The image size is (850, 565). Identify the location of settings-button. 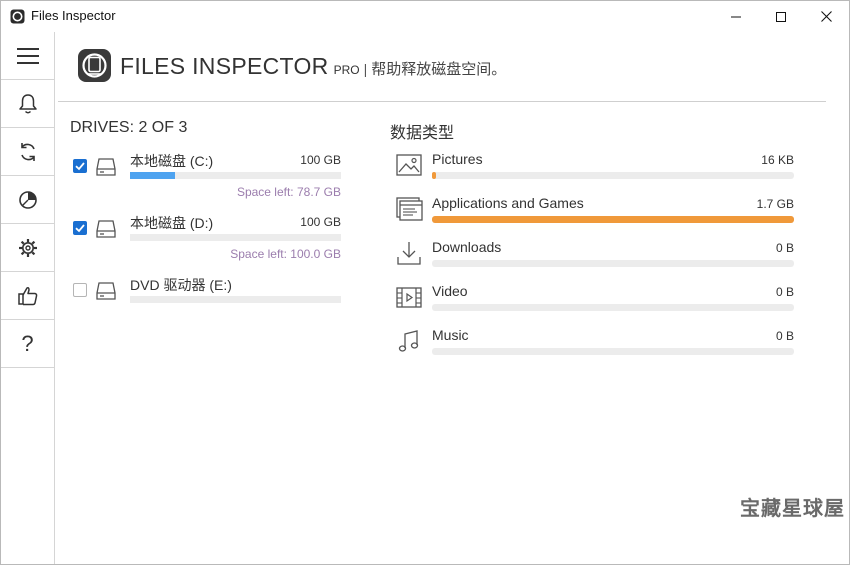
(27, 248).